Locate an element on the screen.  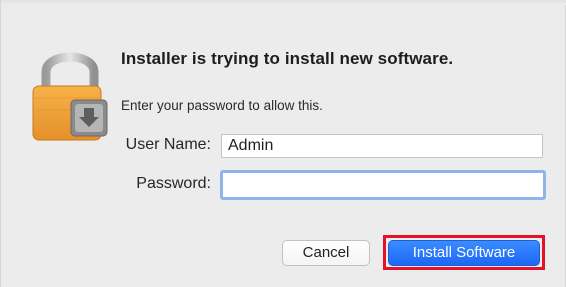
dialog-subtitle: Enter your password to allow this. is located at coordinates (222, 105).